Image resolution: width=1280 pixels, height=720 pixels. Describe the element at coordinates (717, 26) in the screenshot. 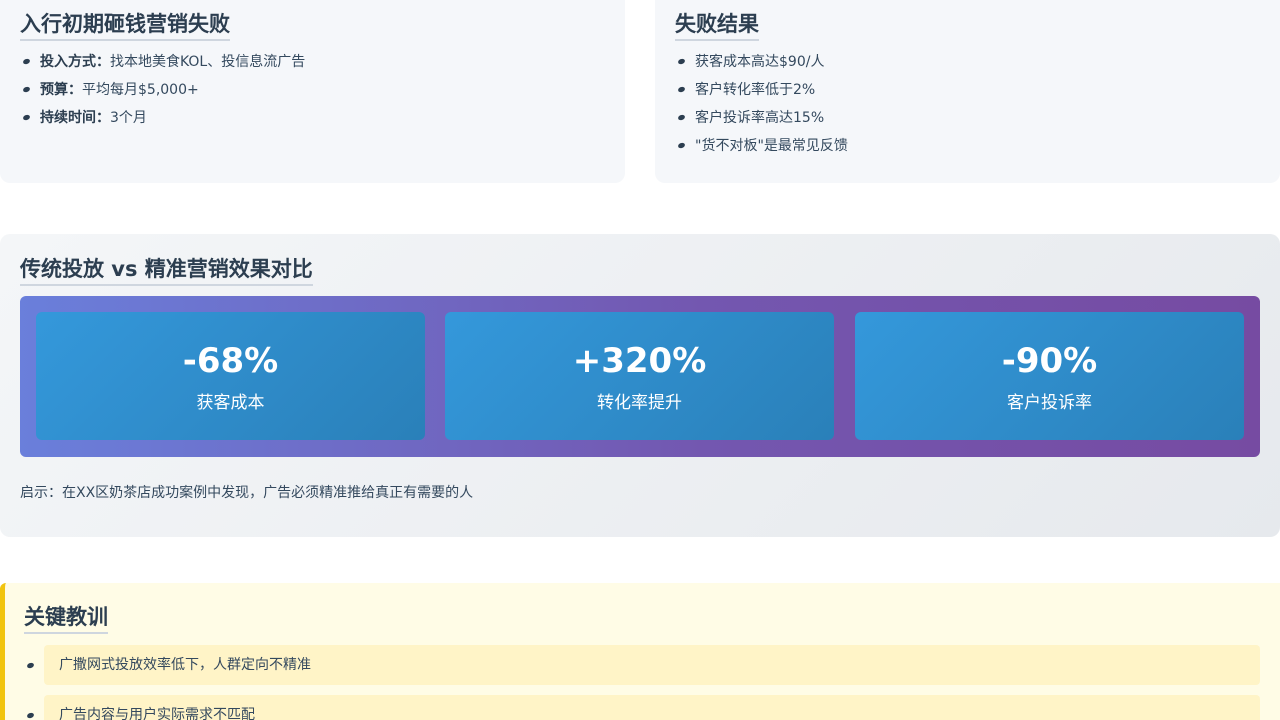

I see `failure-results-title: 失败结果` at that location.